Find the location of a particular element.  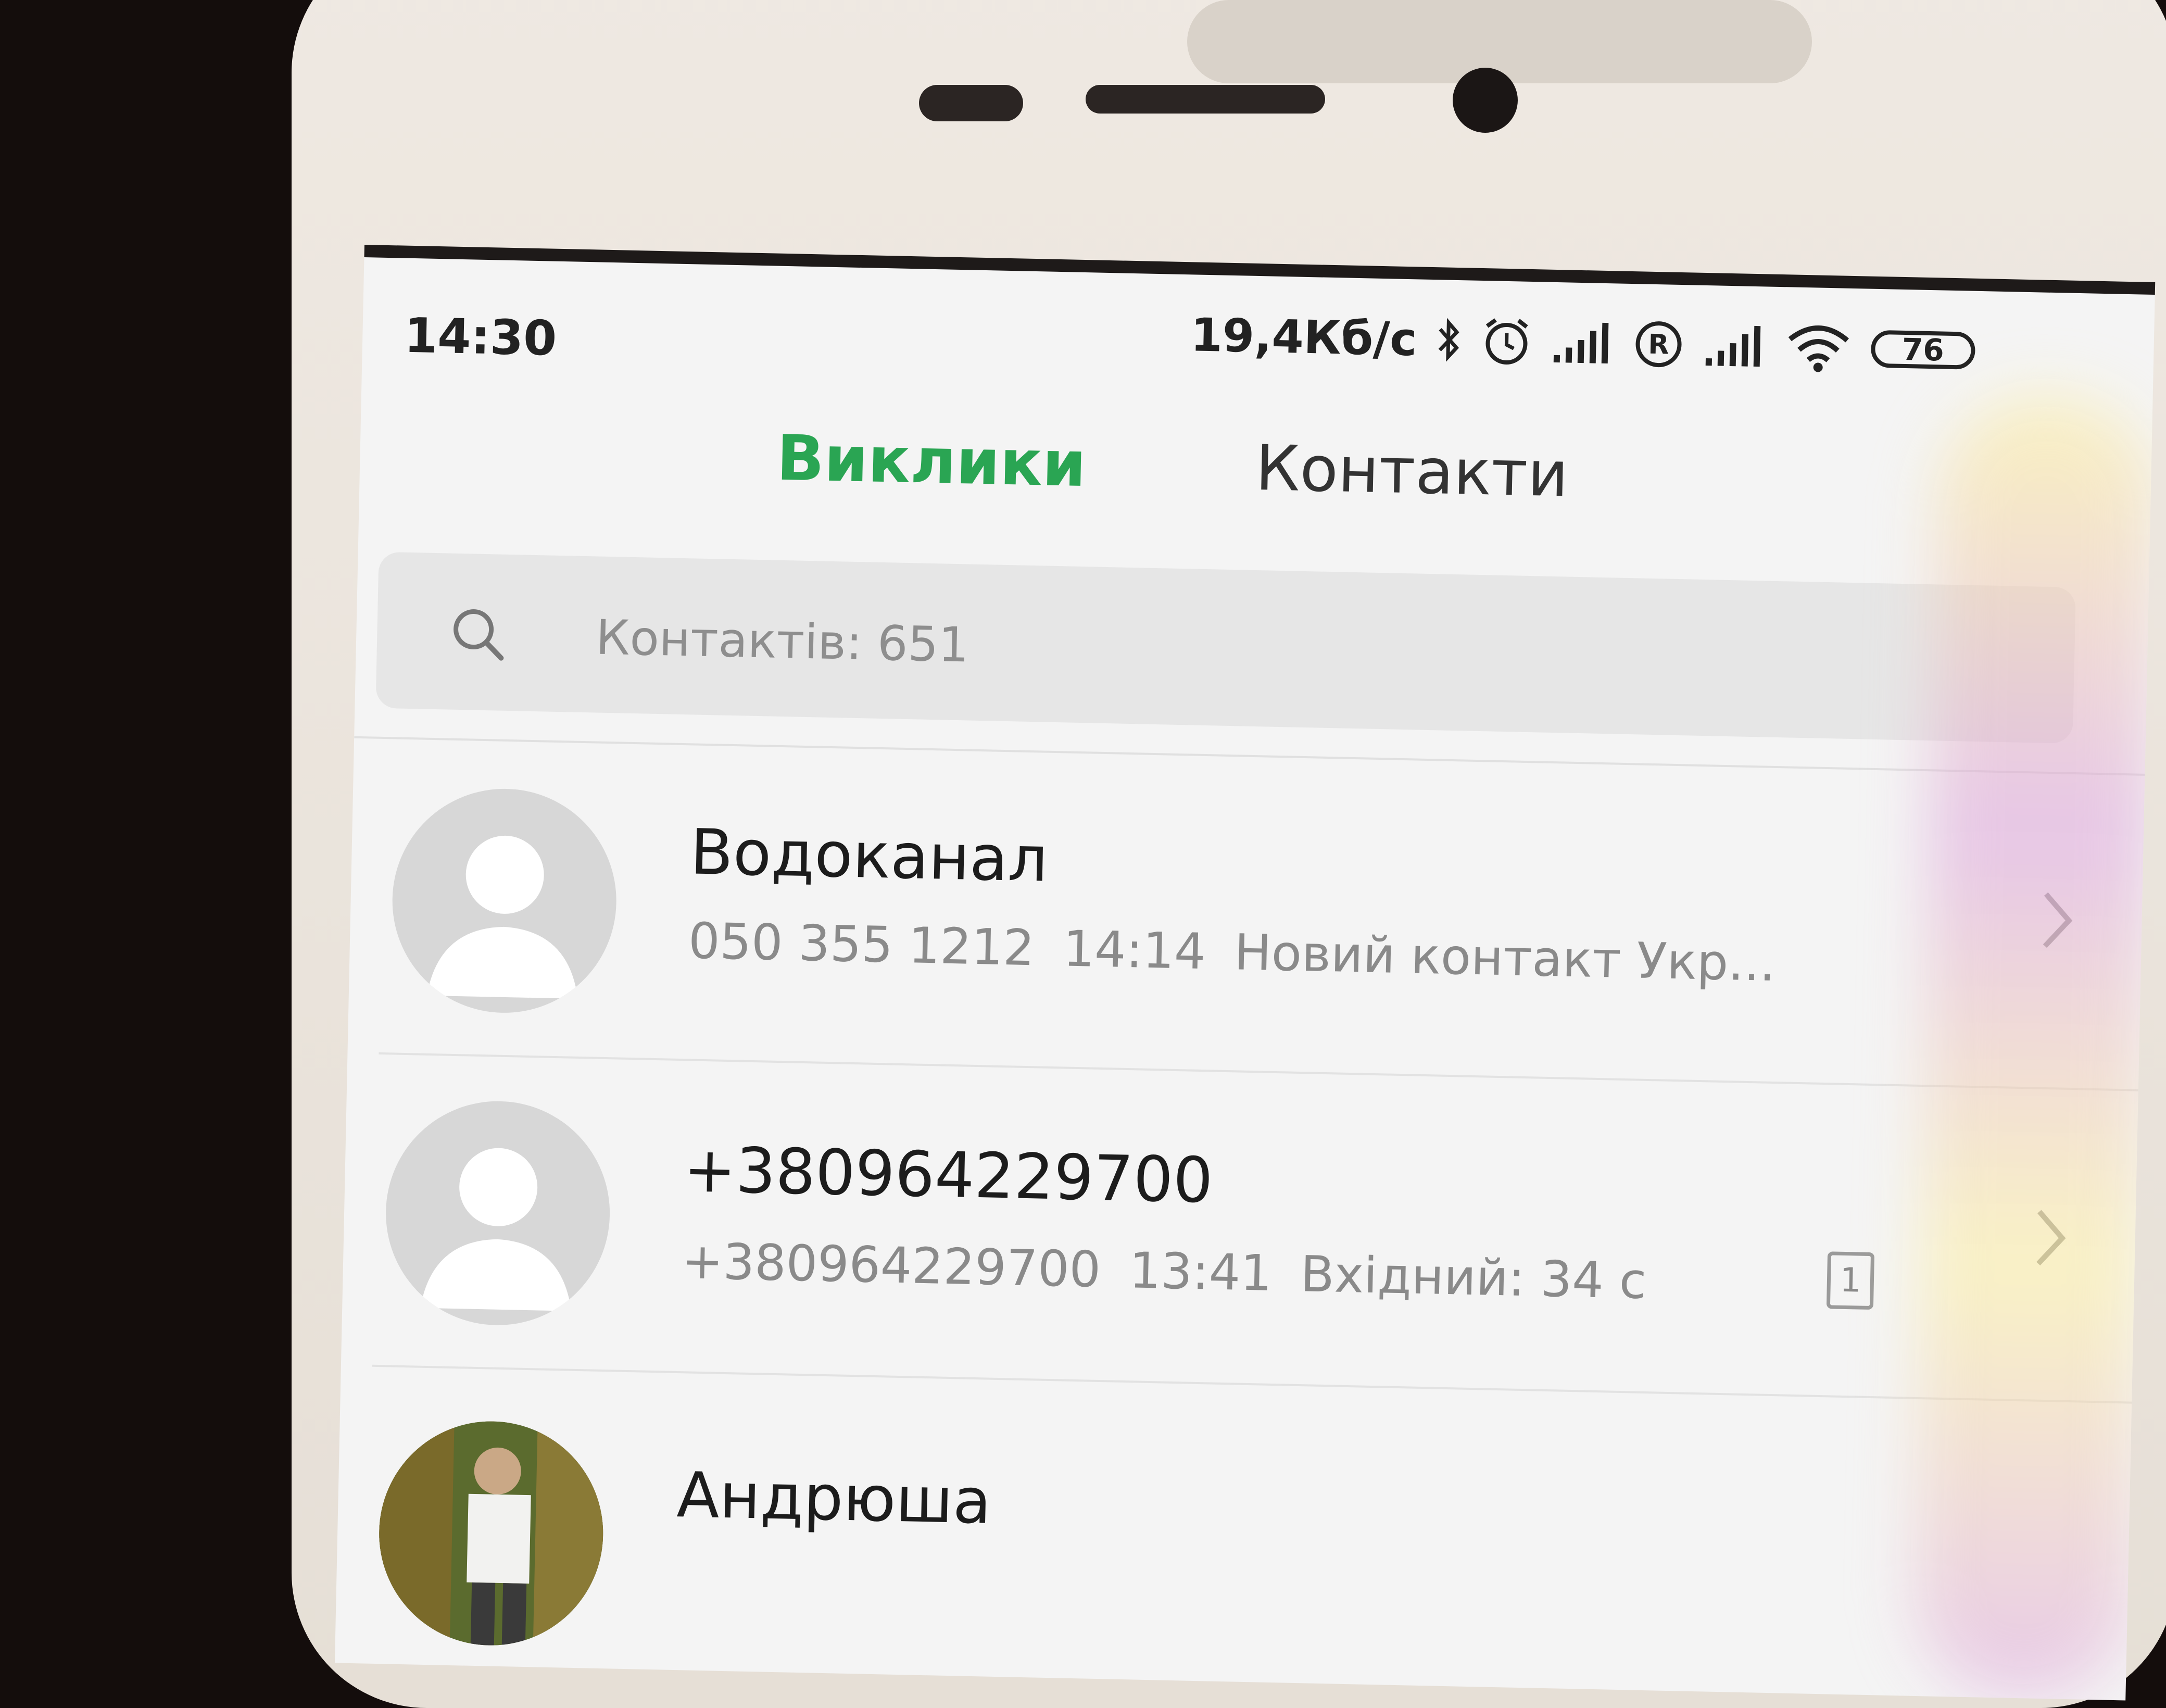

contact-name: Водоканал is located at coordinates (869, 856).